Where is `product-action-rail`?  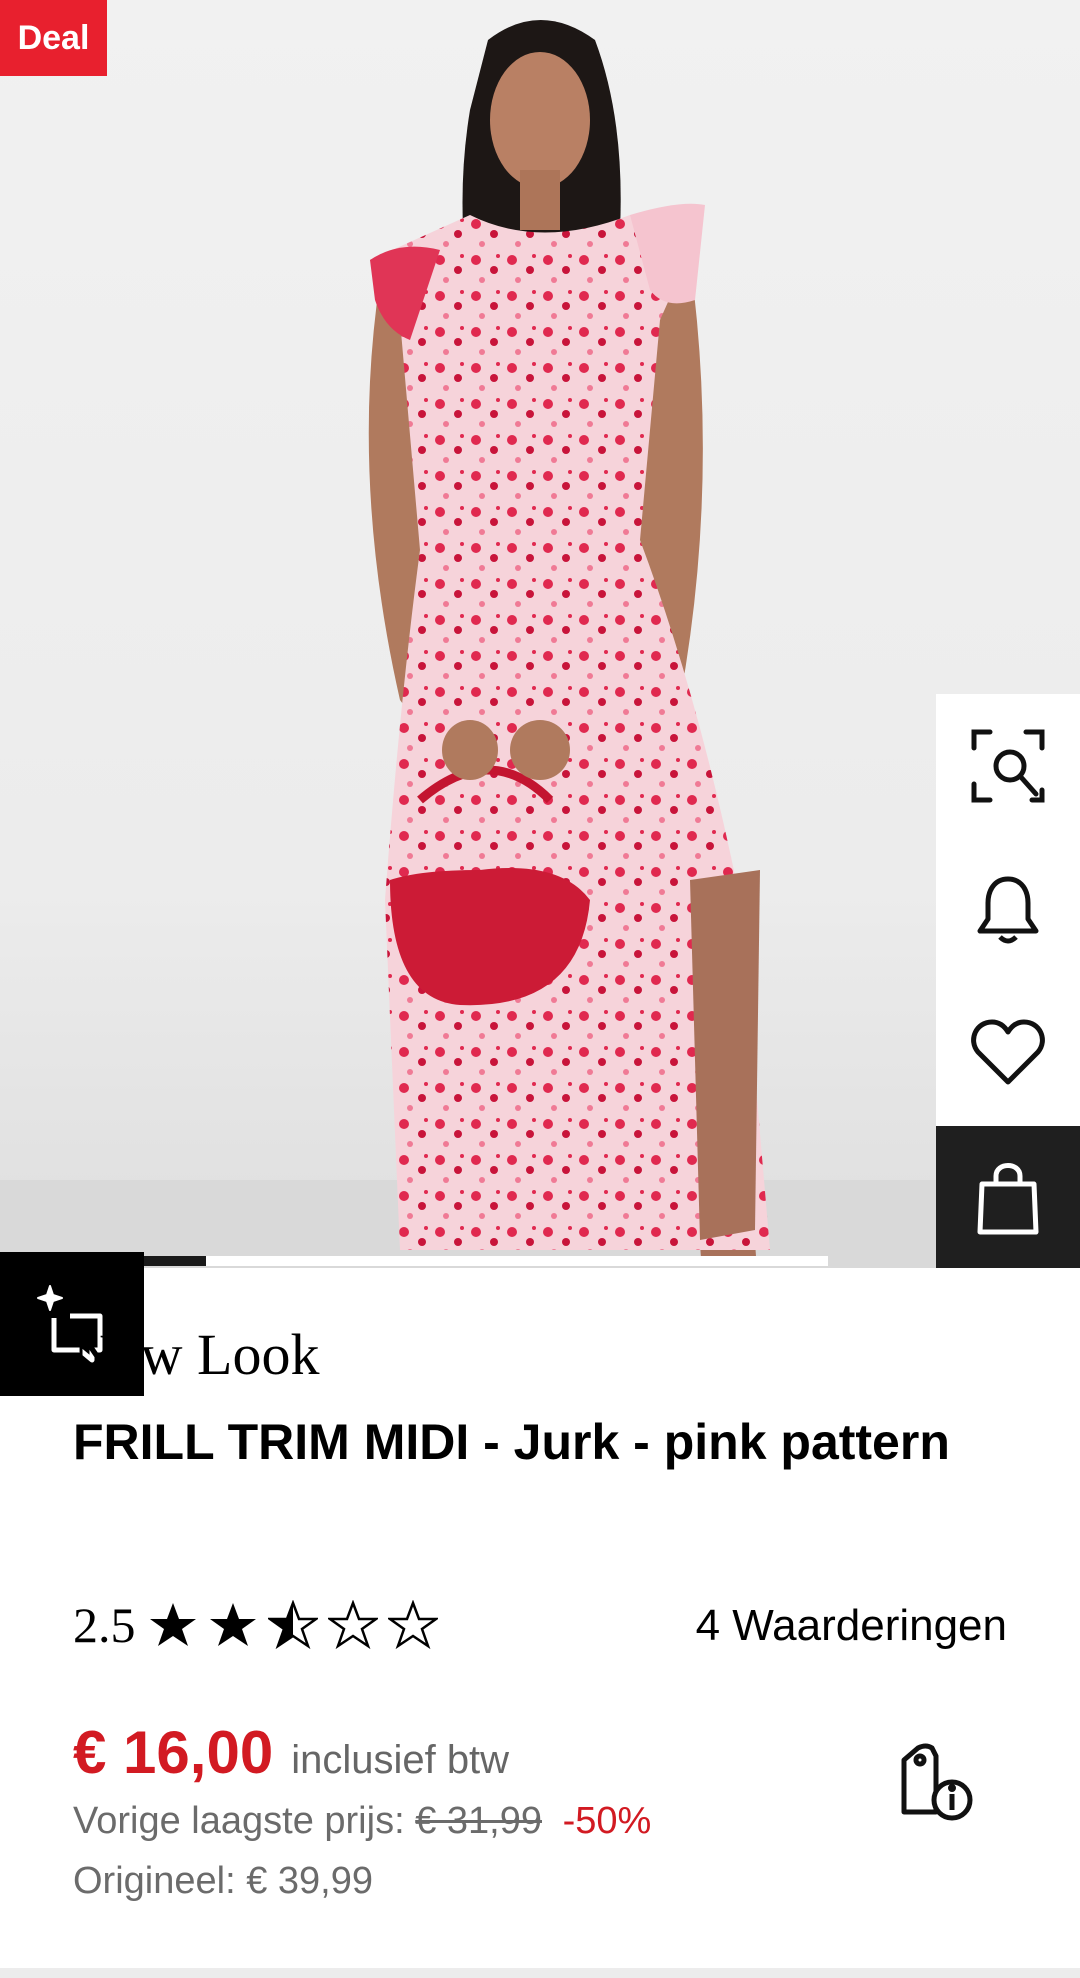
product-action-rail is located at coordinates (1008, 981).